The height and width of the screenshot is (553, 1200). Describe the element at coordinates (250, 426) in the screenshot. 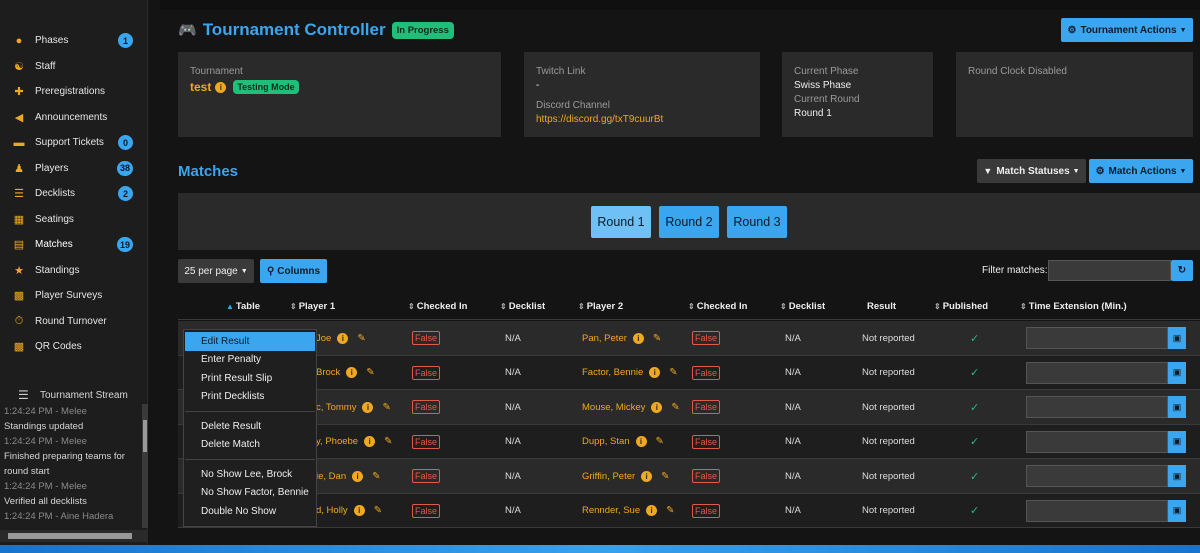

I see `menu-item-delete-result: Delete Result` at that location.